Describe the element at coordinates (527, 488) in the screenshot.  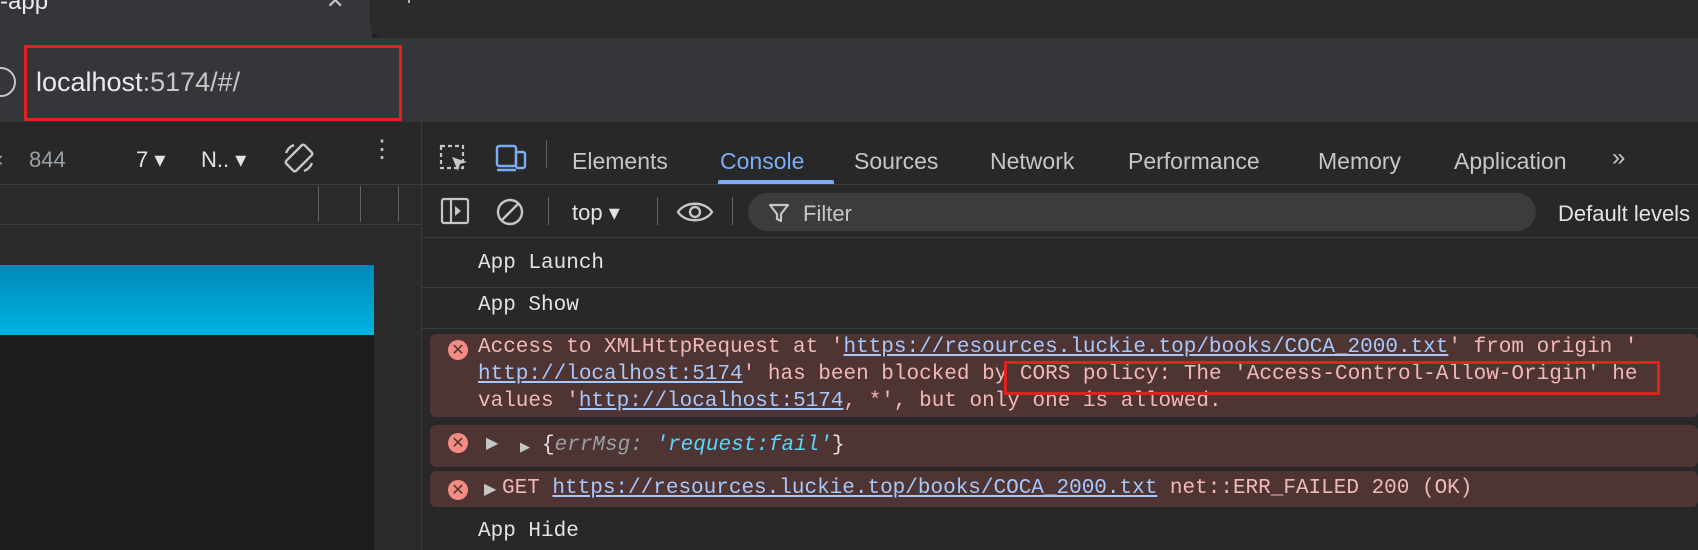
I see `http-method: GET` at that location.